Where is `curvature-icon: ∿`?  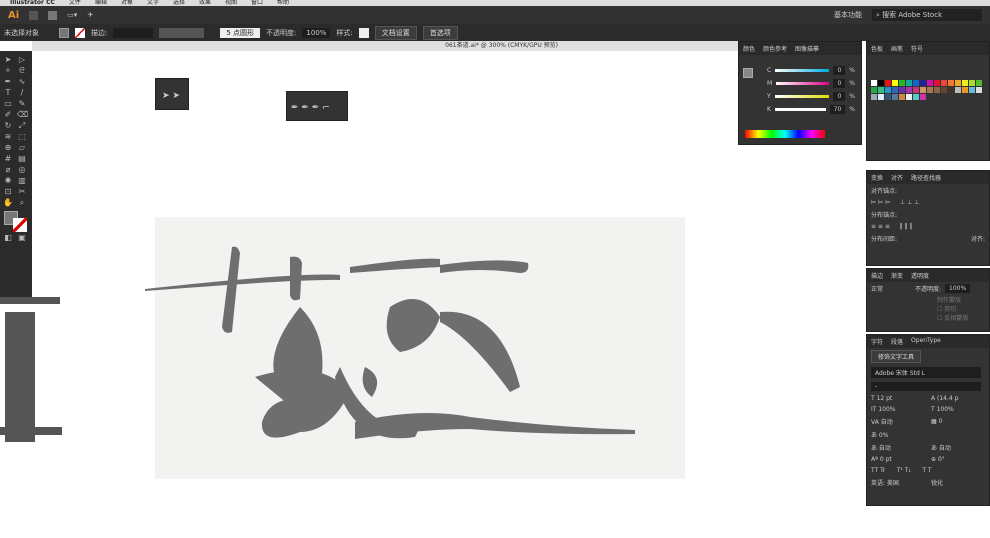 curvature-icon: ∿ is located at coordinates (22, 81).